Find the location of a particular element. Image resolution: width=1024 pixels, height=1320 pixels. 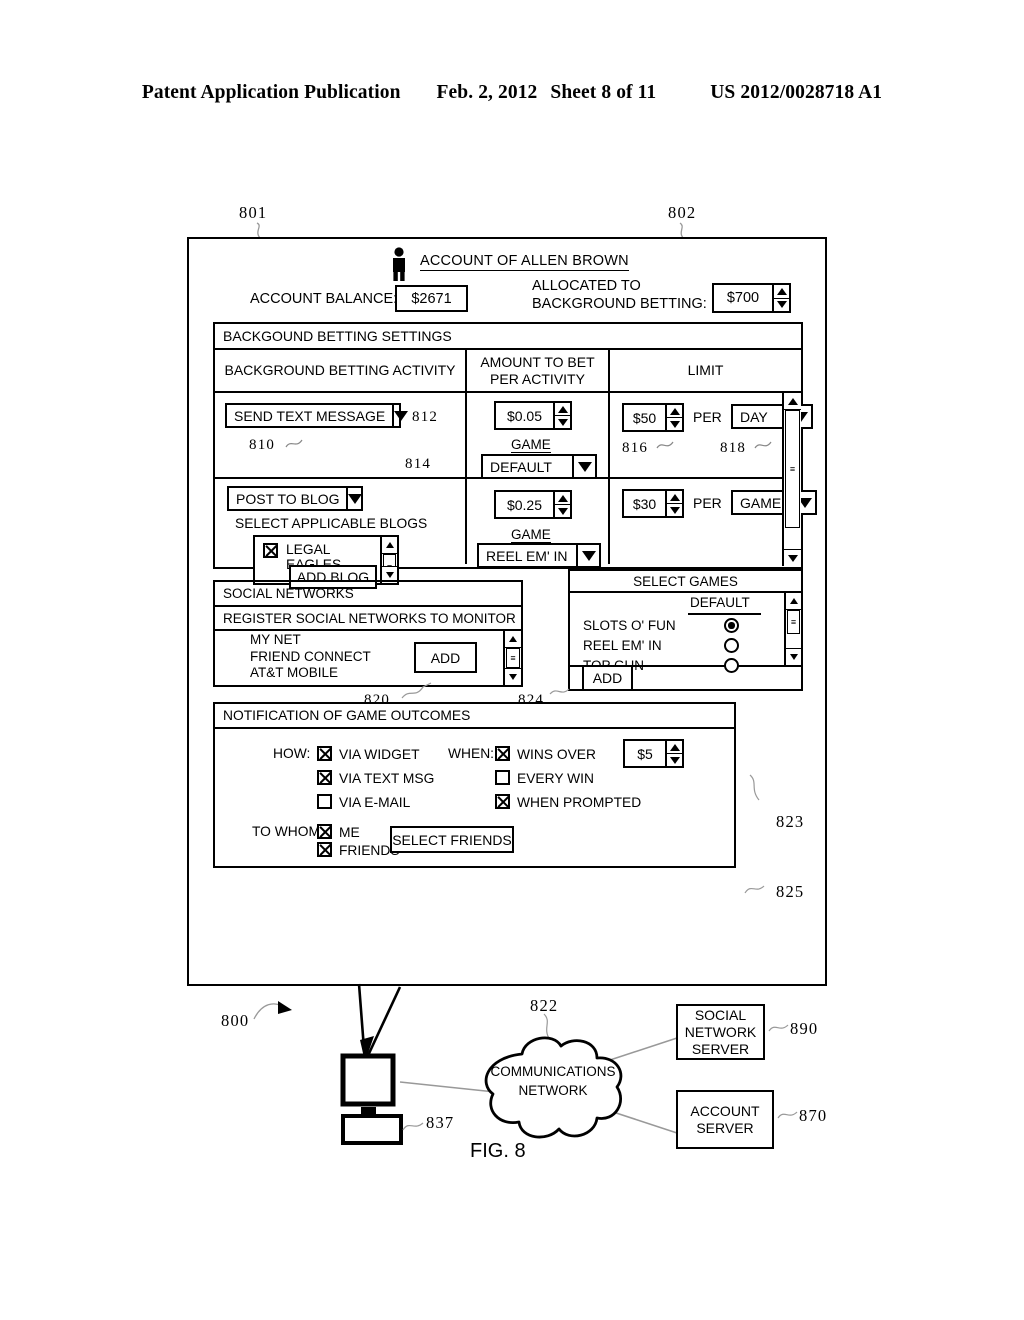

game-default-radio-reel-em-in is located at coordinates (731, 647).